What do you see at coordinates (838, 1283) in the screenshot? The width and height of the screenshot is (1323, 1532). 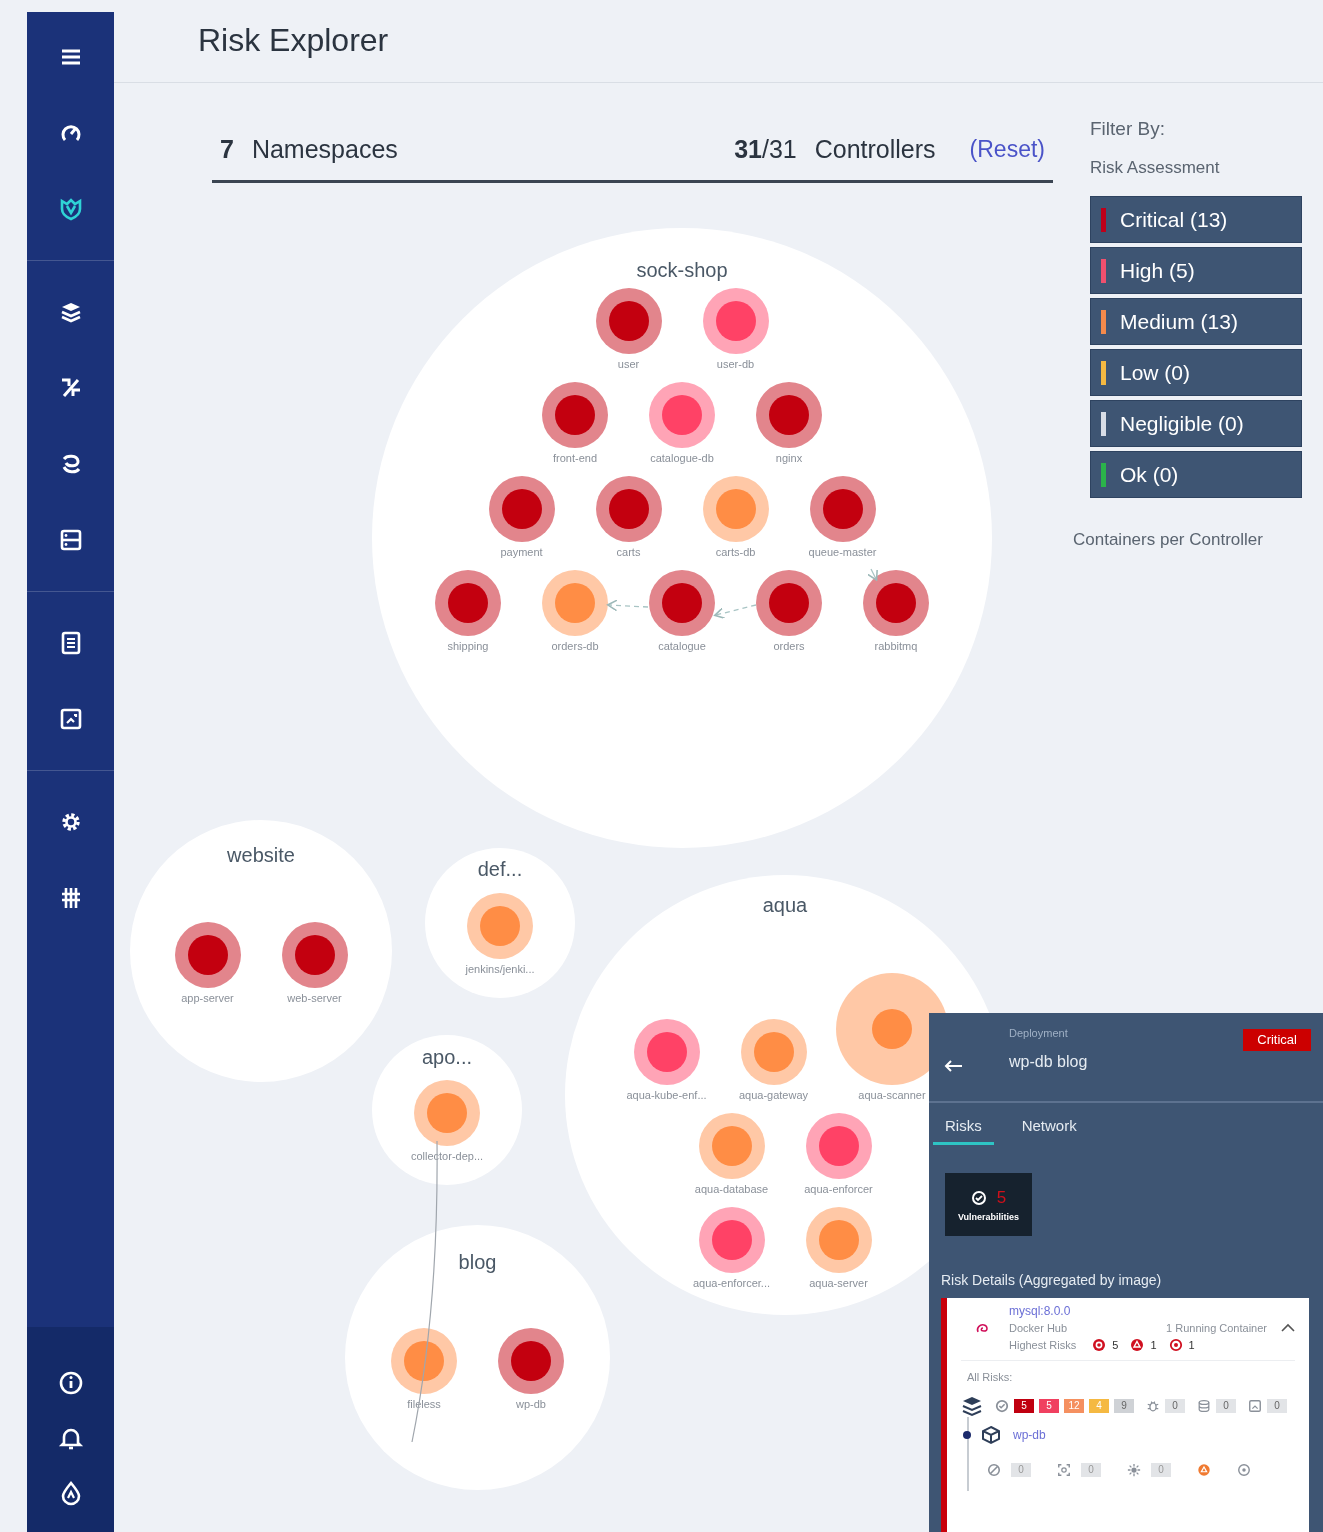 I see `node-label: aqua-server` at bounding box center [838, 1283].